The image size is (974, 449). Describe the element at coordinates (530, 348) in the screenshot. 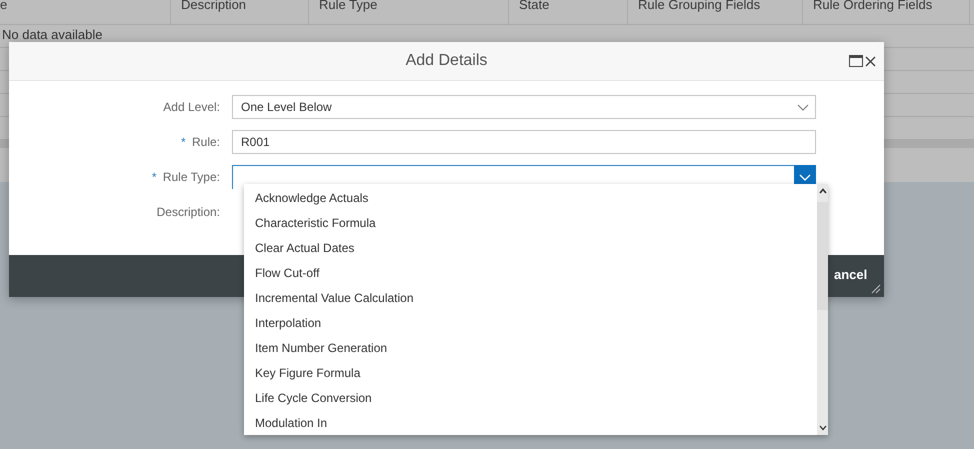

I see `list-item: Item Number Generation` at that location.